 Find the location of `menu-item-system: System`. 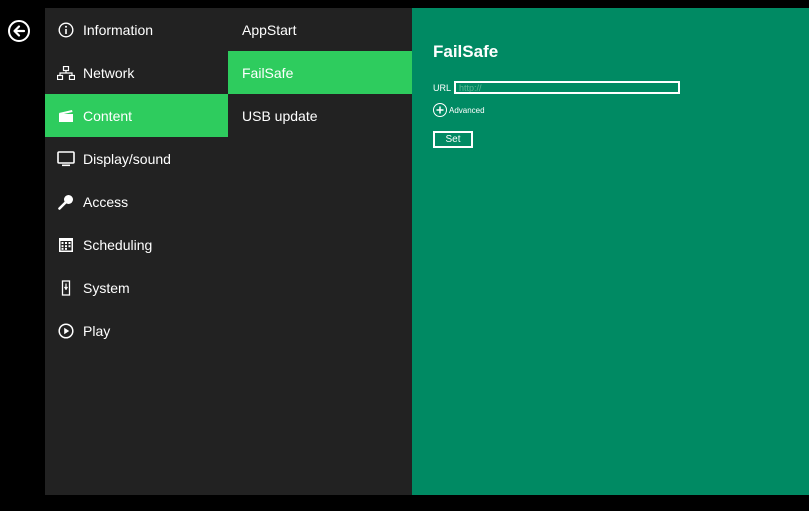

menu-item-system: System is located at coordinates (136, 287).